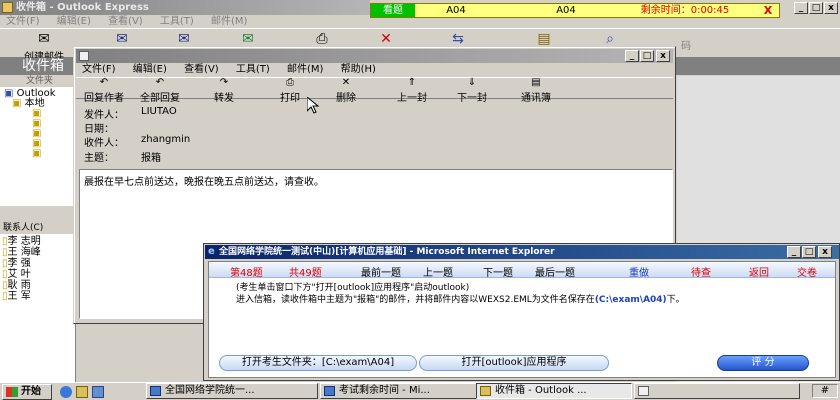  Describe the element at coordinates (246, 273) in the screenshot. I see `question-number: 第48题` at that location.